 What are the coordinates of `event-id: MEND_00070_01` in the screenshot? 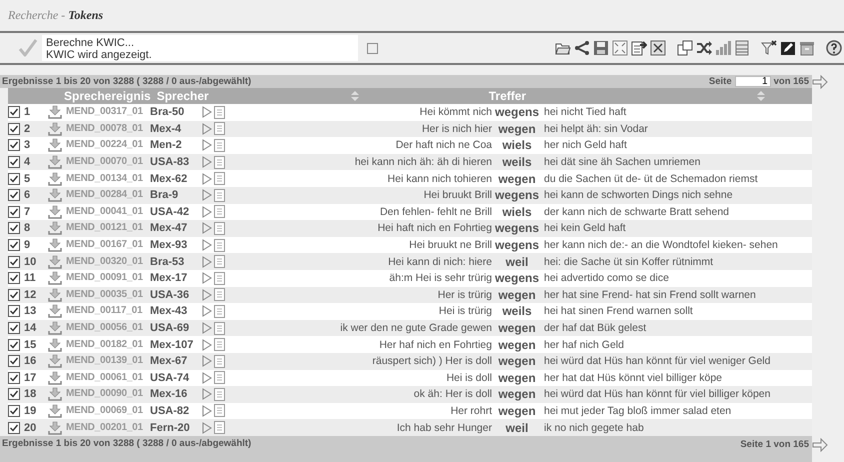 It's located at (108, 162).